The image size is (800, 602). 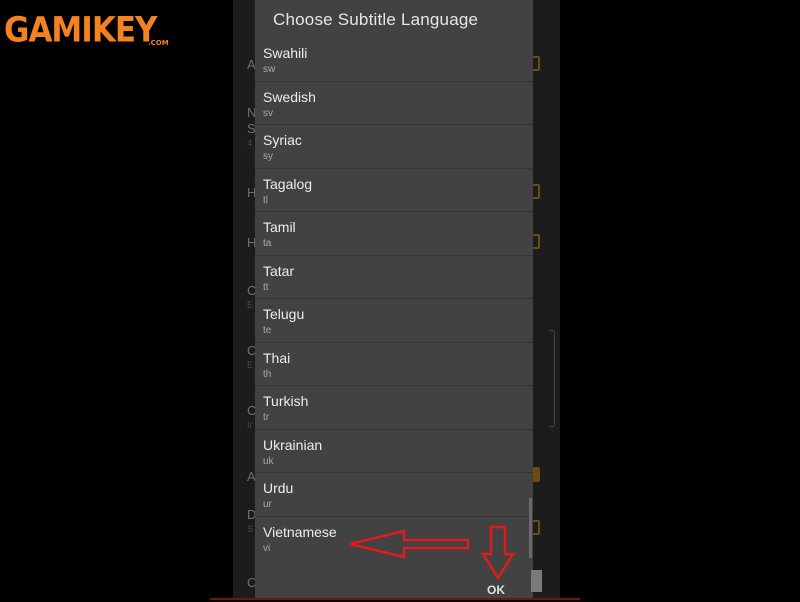 I want to click on language-name: Tagalog, so click(x=288, y=183).